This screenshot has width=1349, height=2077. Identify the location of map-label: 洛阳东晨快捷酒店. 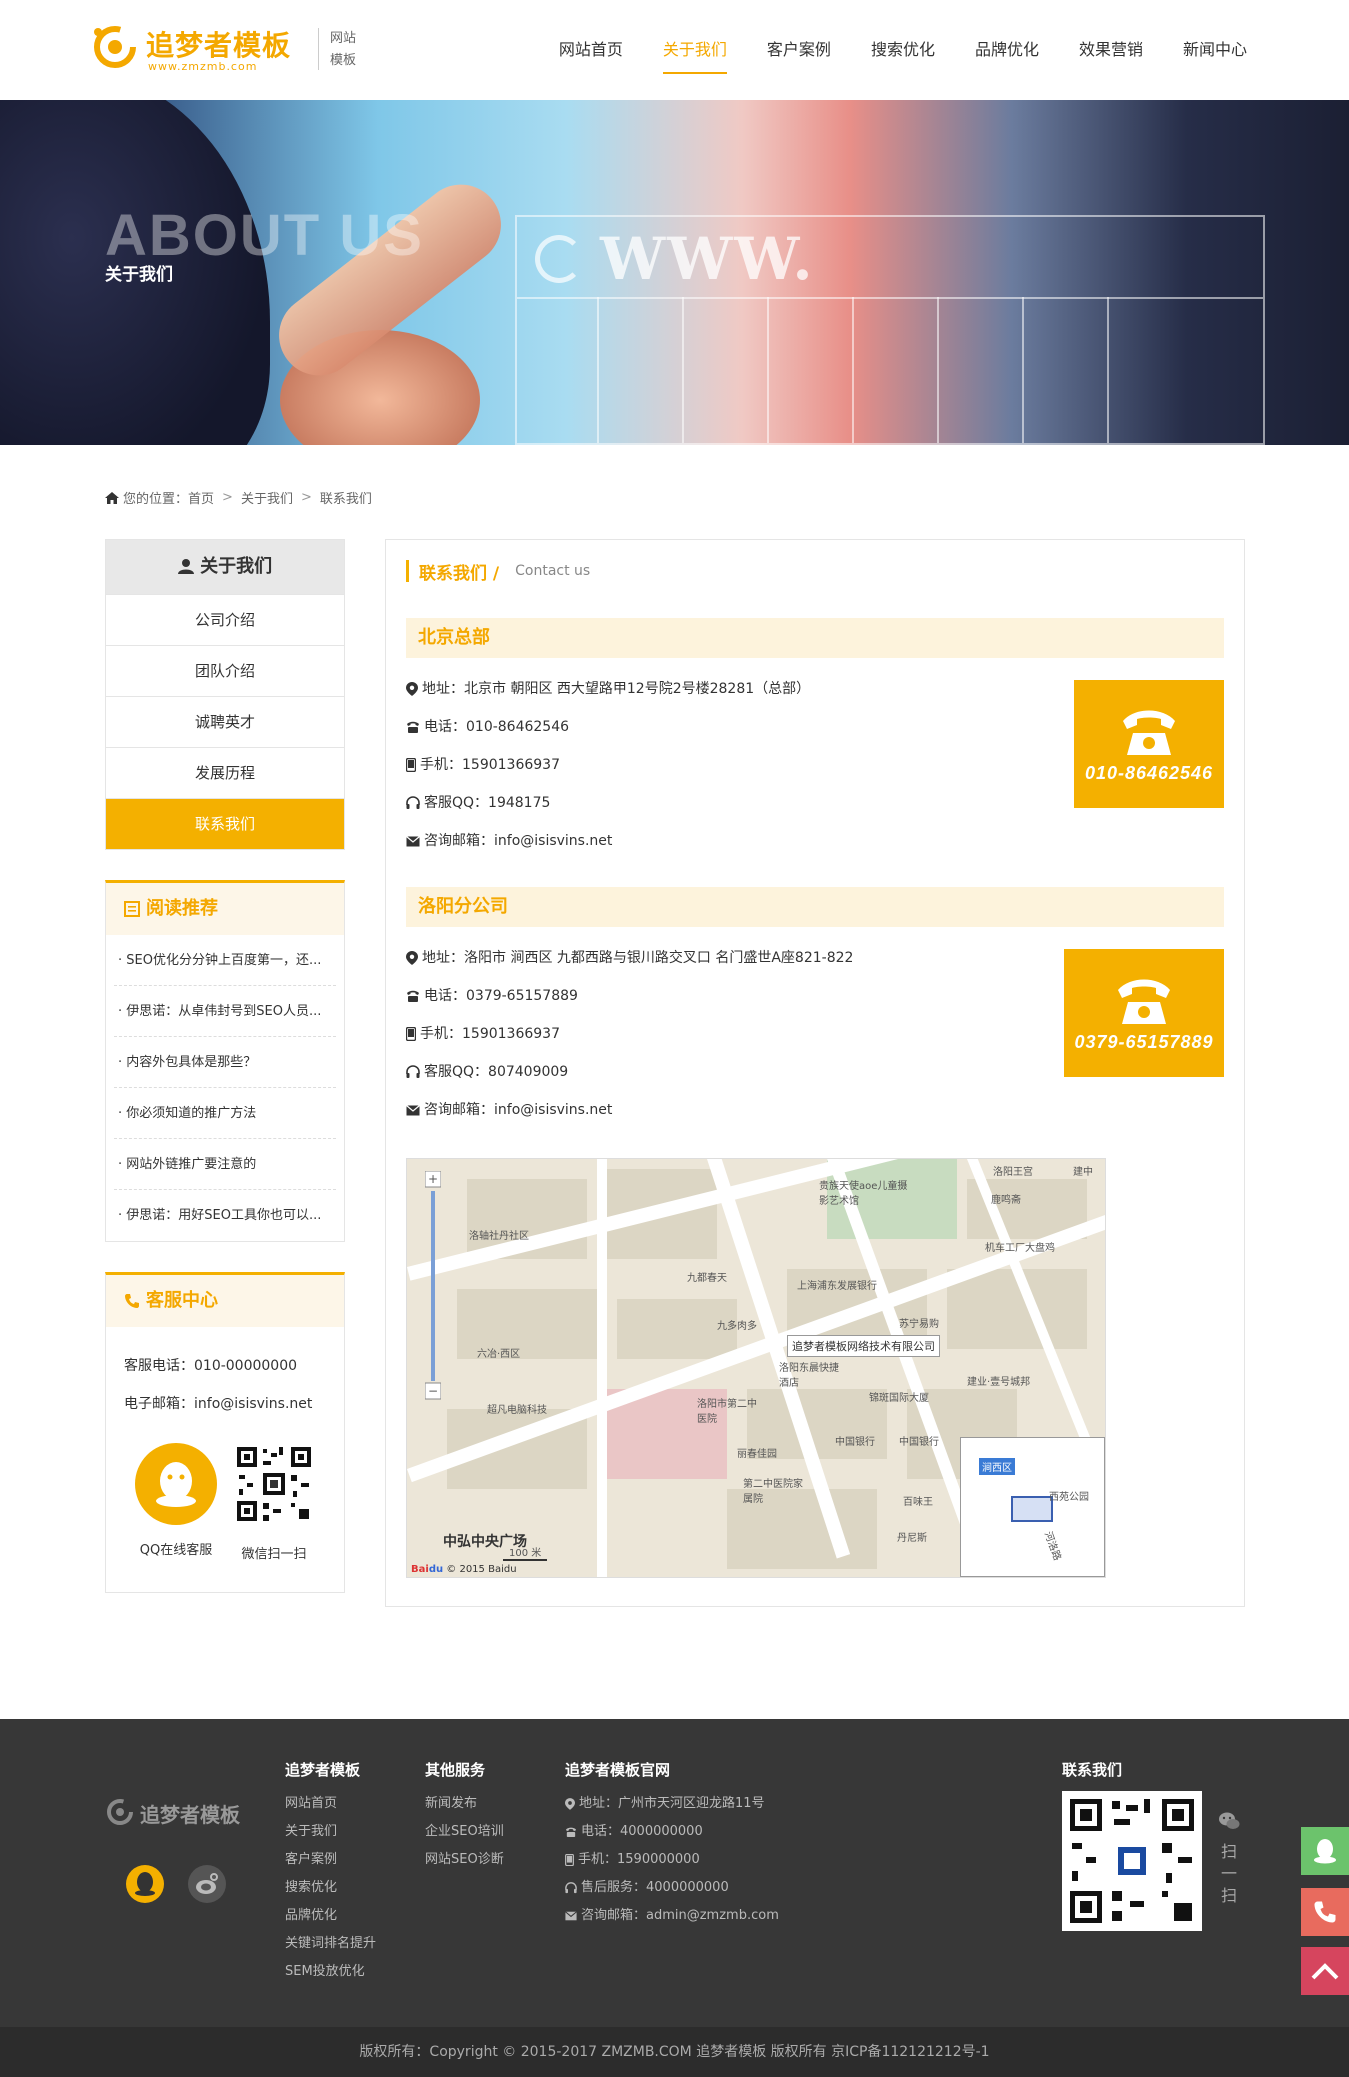
(809, 1376).